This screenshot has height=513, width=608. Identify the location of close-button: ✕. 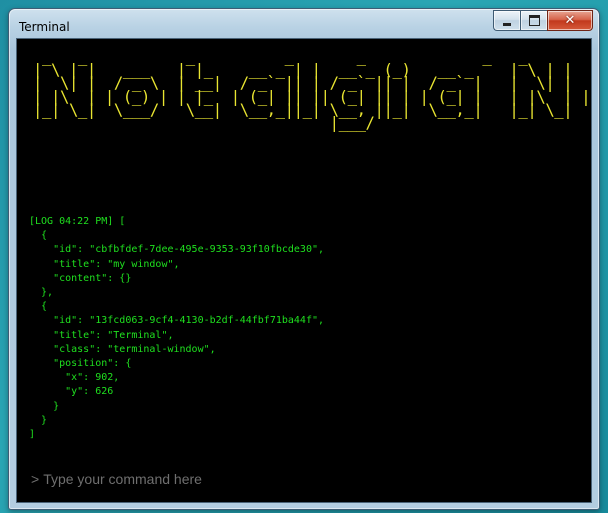
(570, 20).